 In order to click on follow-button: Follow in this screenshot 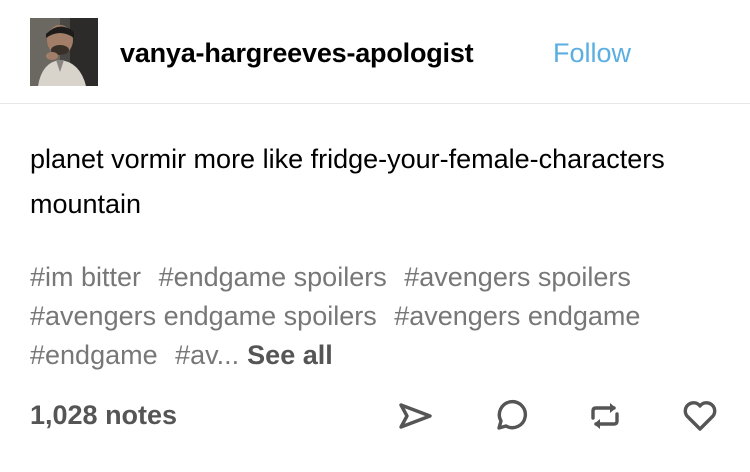, I will do `click(592, 53)`.